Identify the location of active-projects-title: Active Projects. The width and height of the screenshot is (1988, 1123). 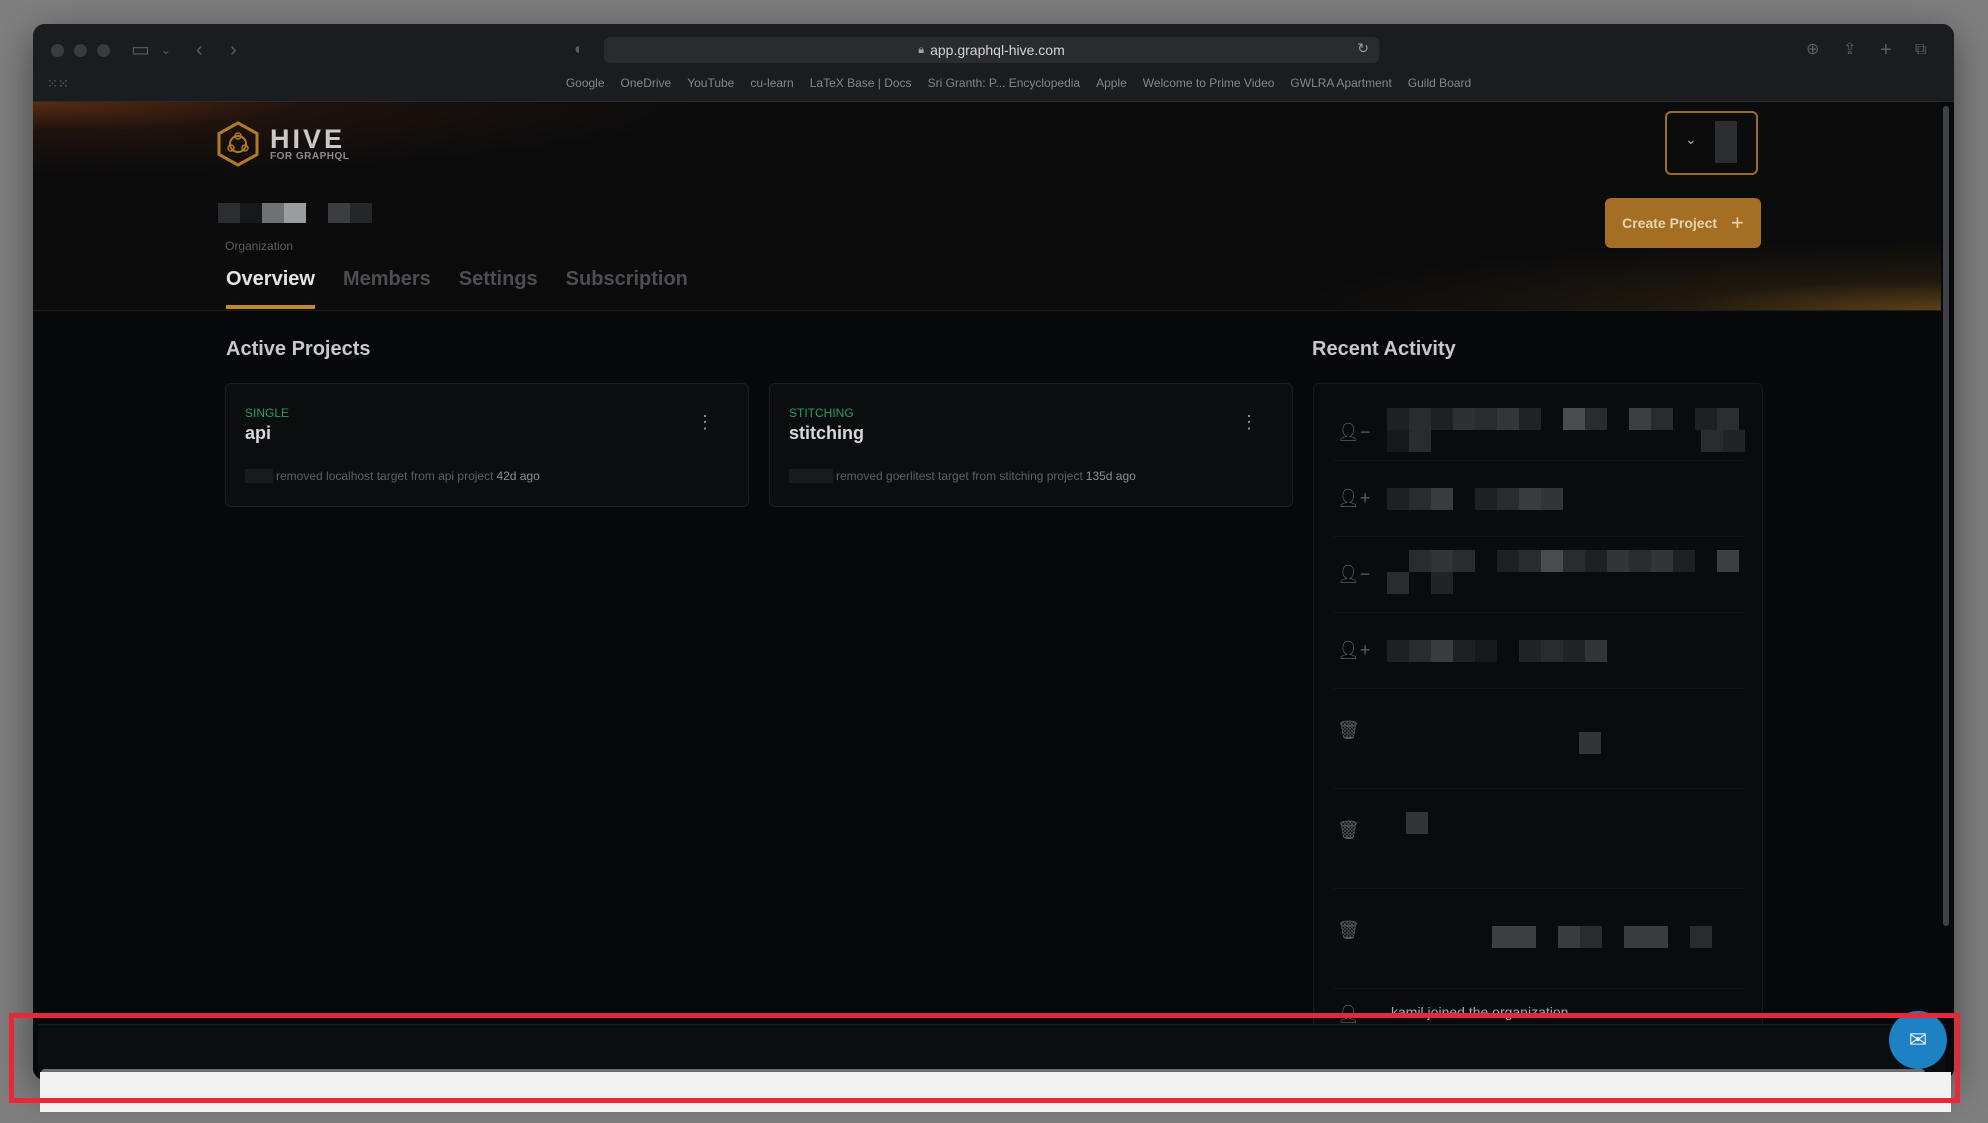
(298, 349).